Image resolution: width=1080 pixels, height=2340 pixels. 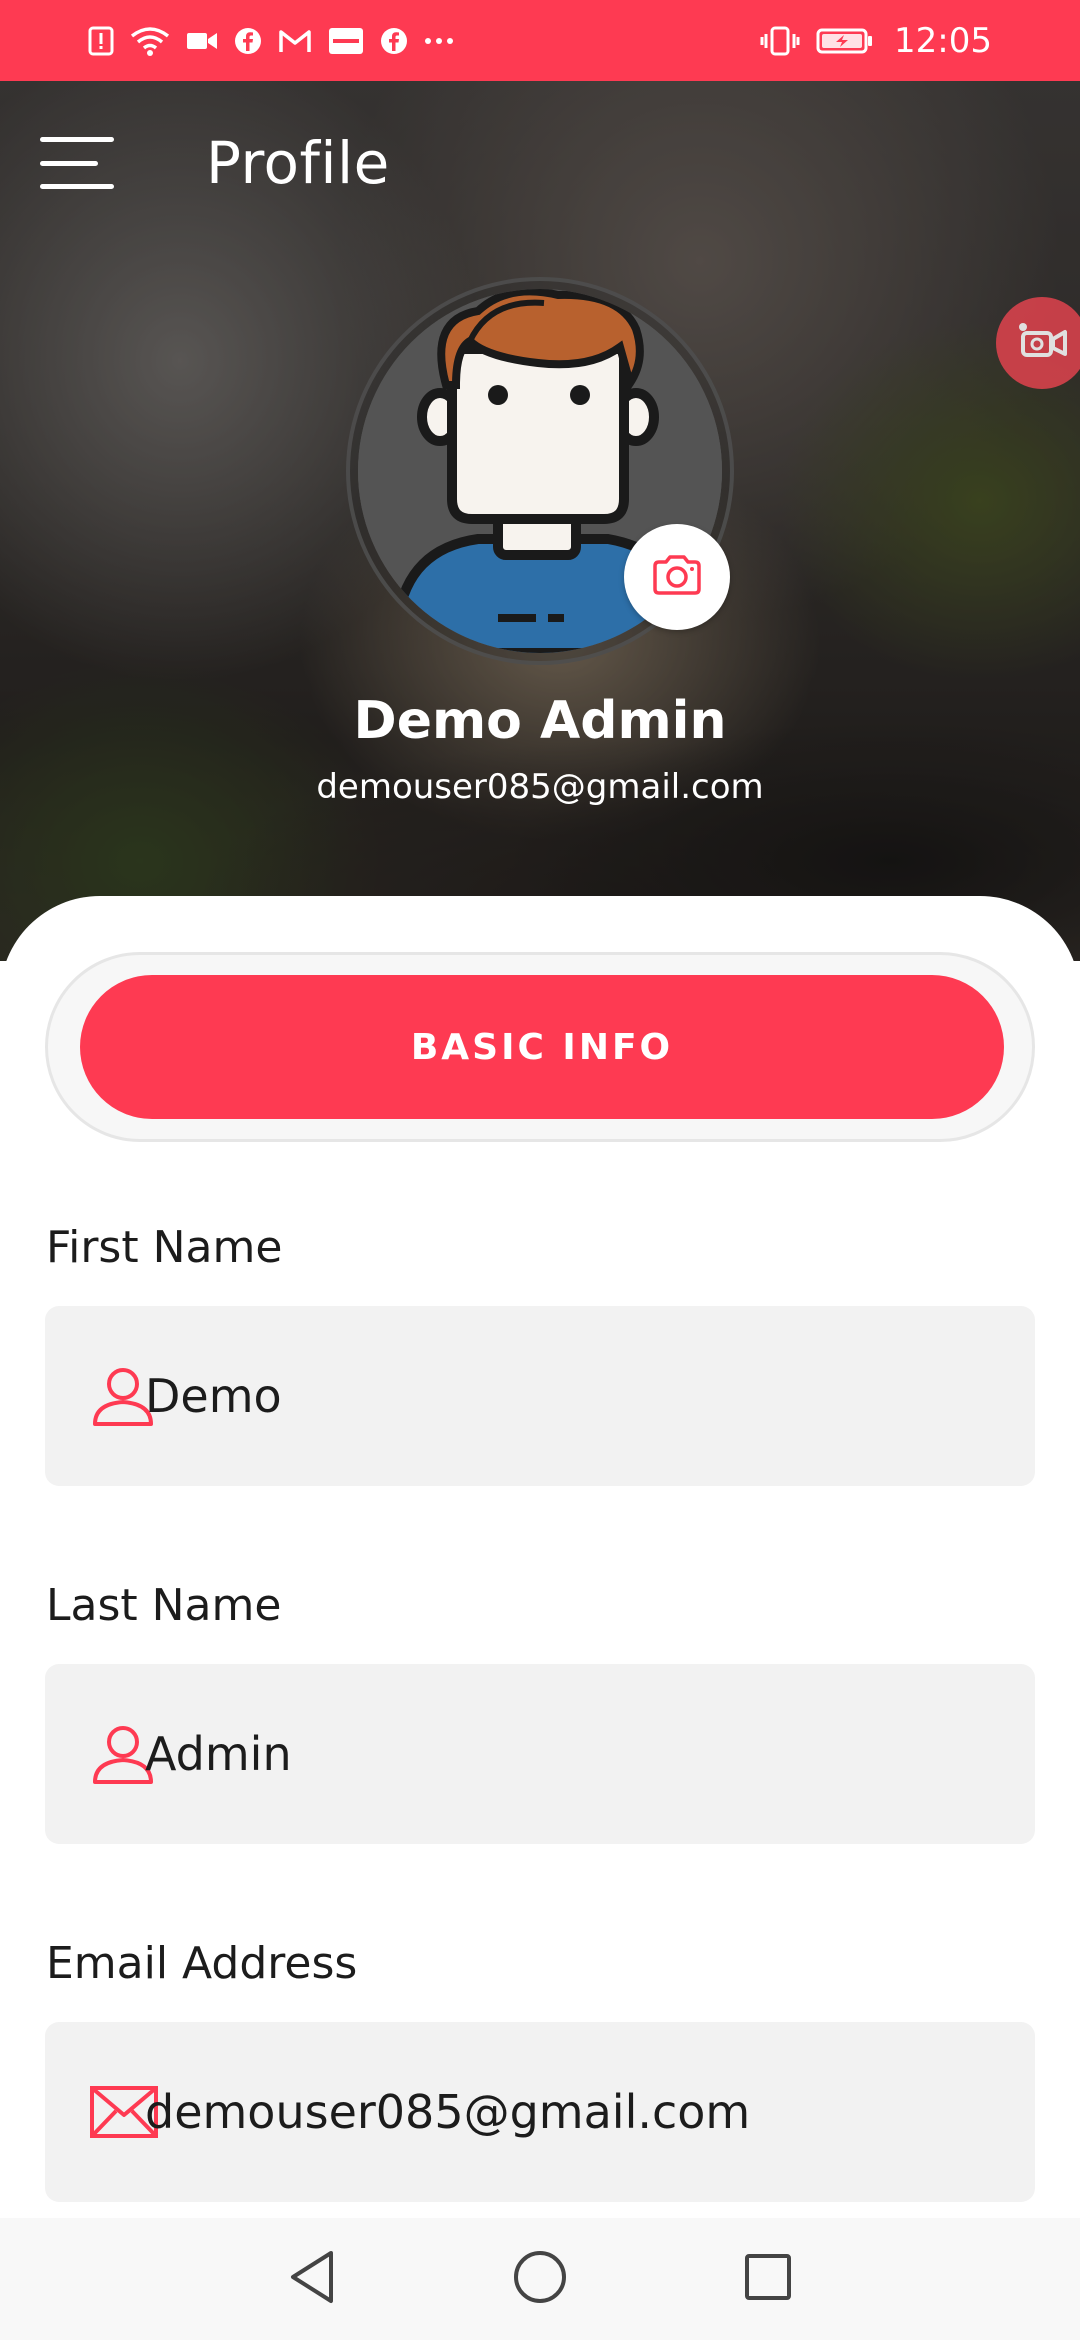 I want to click on recents-icon, so click(x=768, y=2279).